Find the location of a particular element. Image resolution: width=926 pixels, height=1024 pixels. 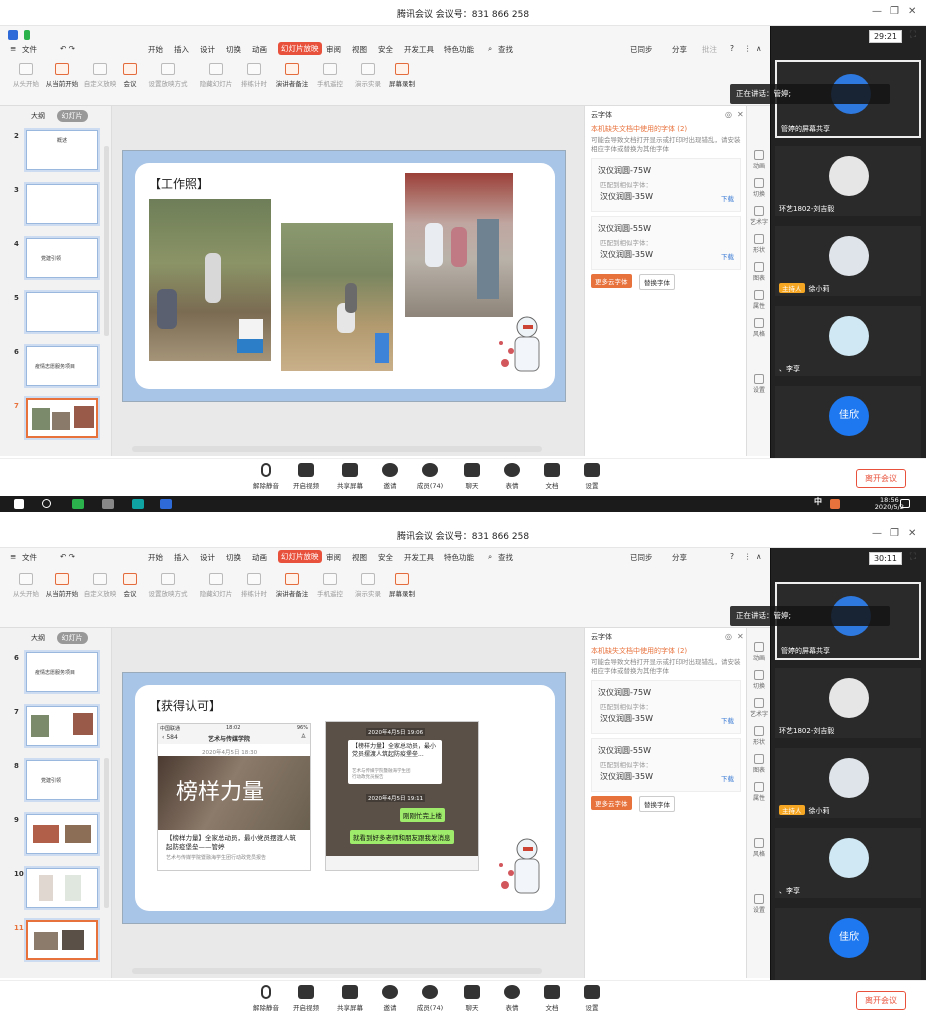

search-icon is located at coordinates (46, 503).